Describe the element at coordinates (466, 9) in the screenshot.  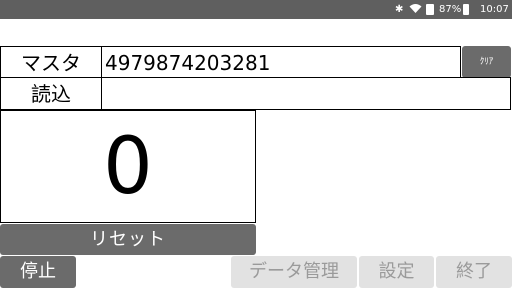
I see `battery-icon` at that location.